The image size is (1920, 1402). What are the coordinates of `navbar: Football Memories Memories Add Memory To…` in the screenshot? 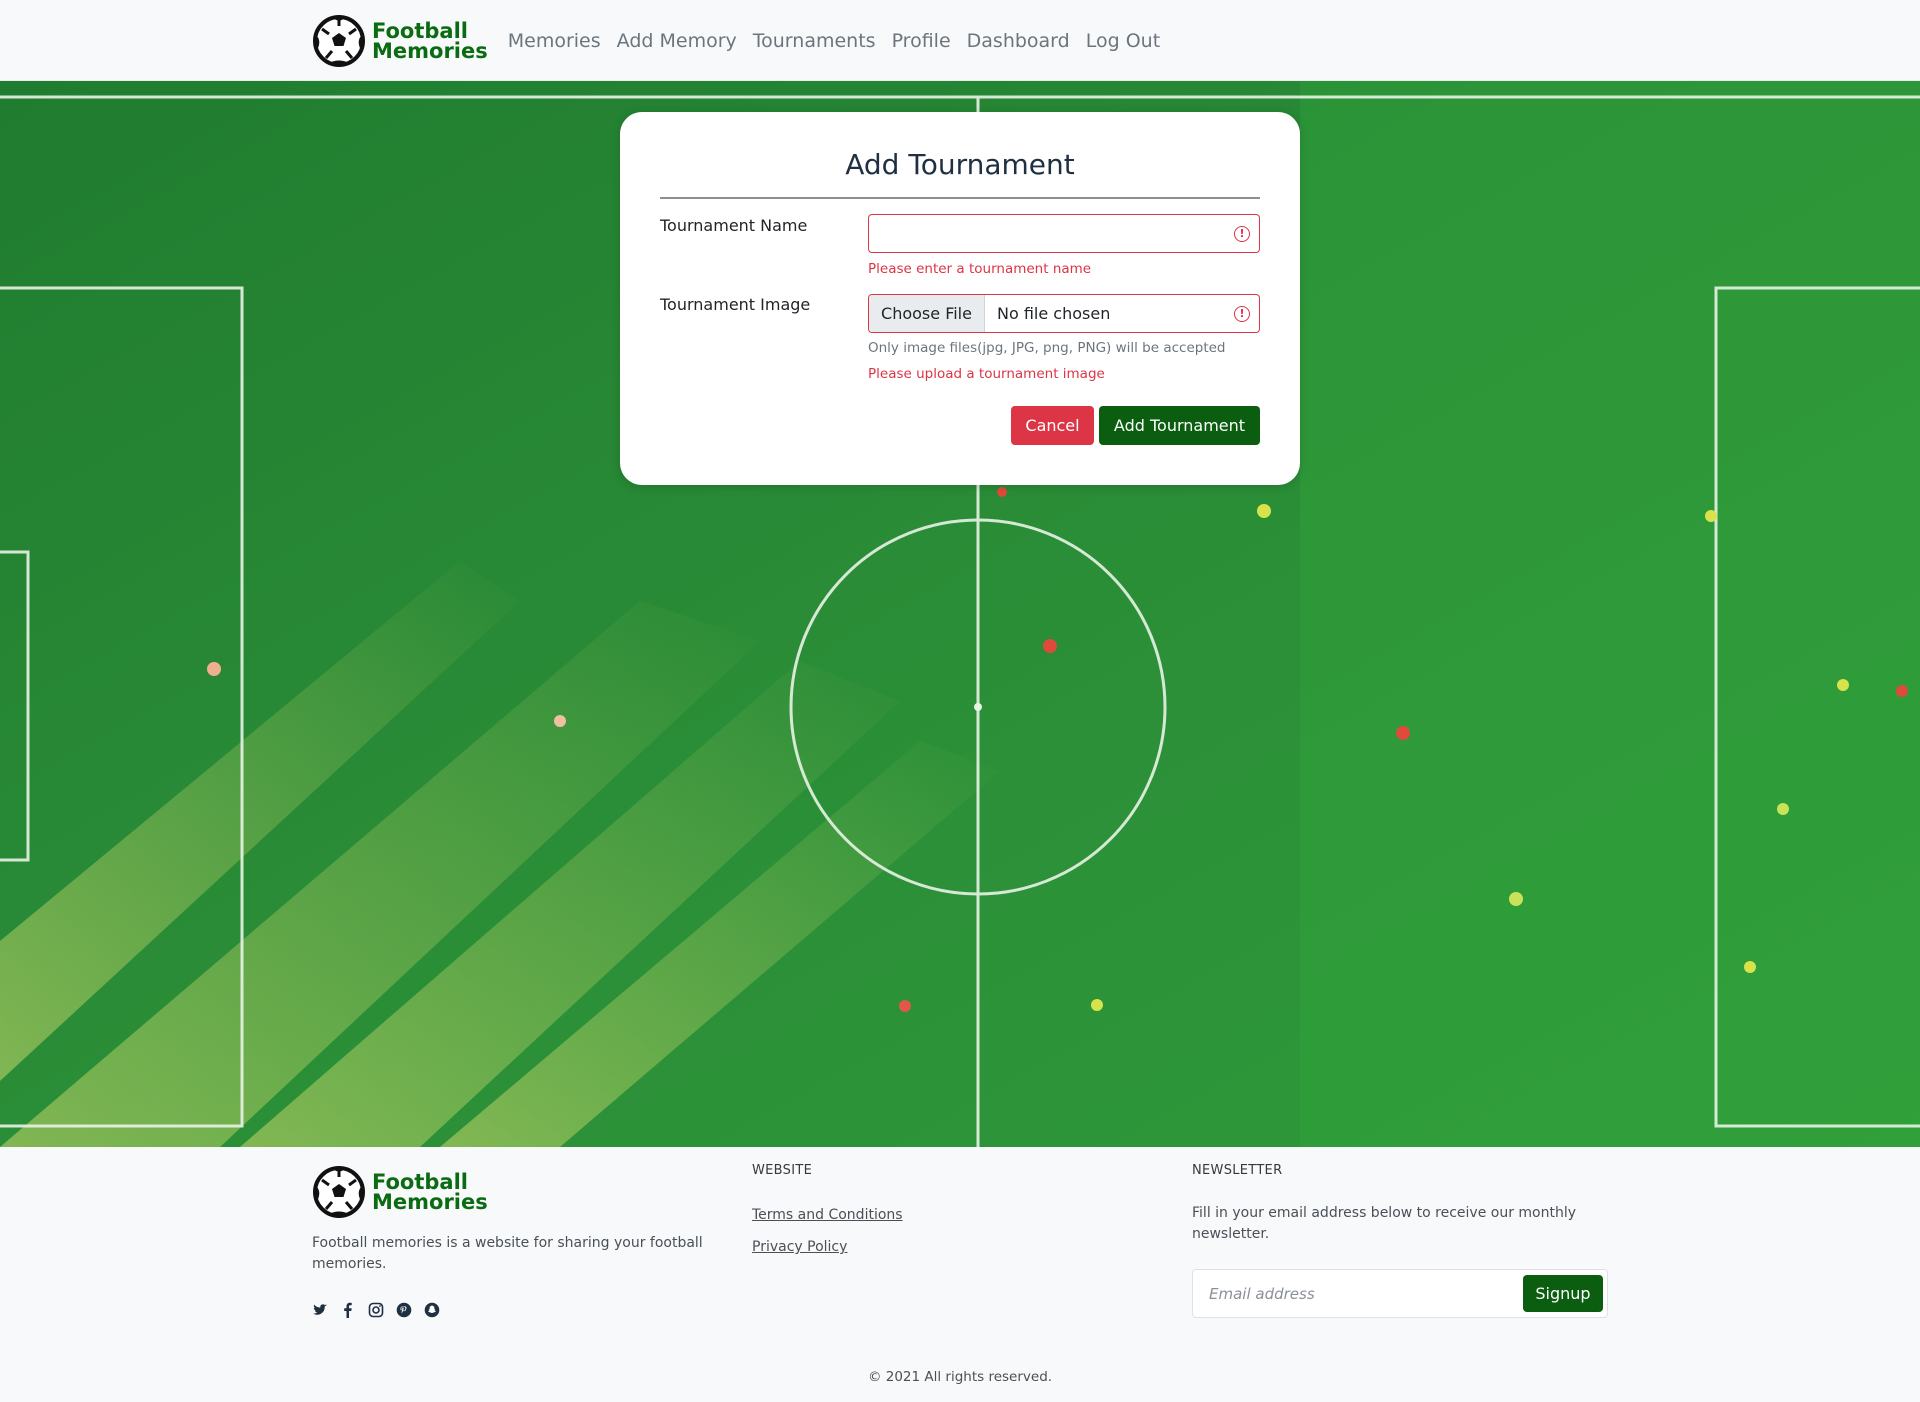 It's located at (960, 40).